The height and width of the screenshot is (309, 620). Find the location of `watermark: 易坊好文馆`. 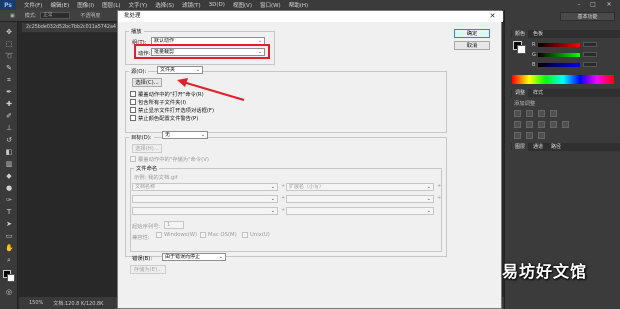

watermark: 易坊好文馆 is located at coordinates (545, 271).